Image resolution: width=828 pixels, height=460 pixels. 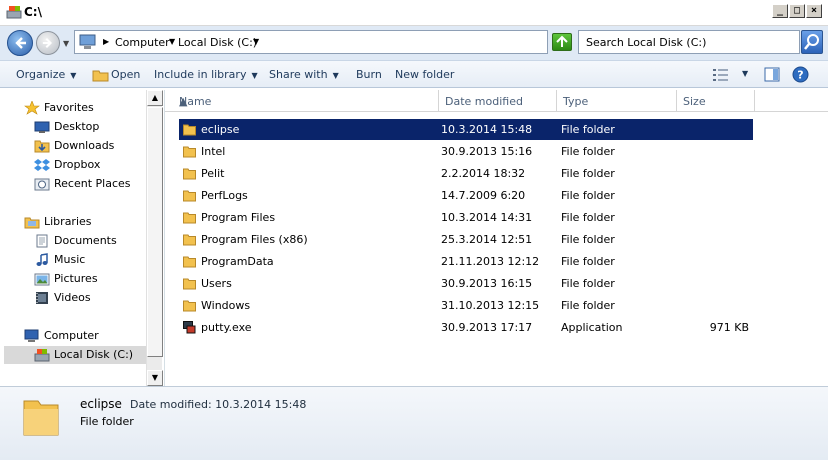 I want to click on file-name: PerfLogs, so click(x=224, y=195).